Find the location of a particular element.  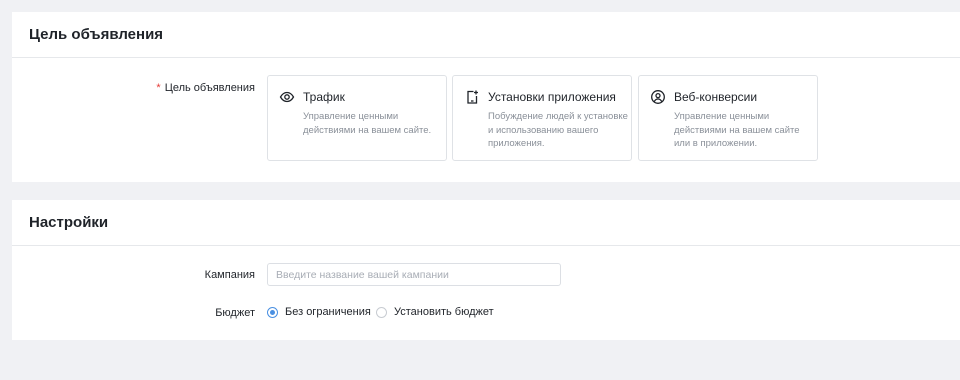

budget-option-set-budget: Установить бюджет is located at coordinates (435, 312).